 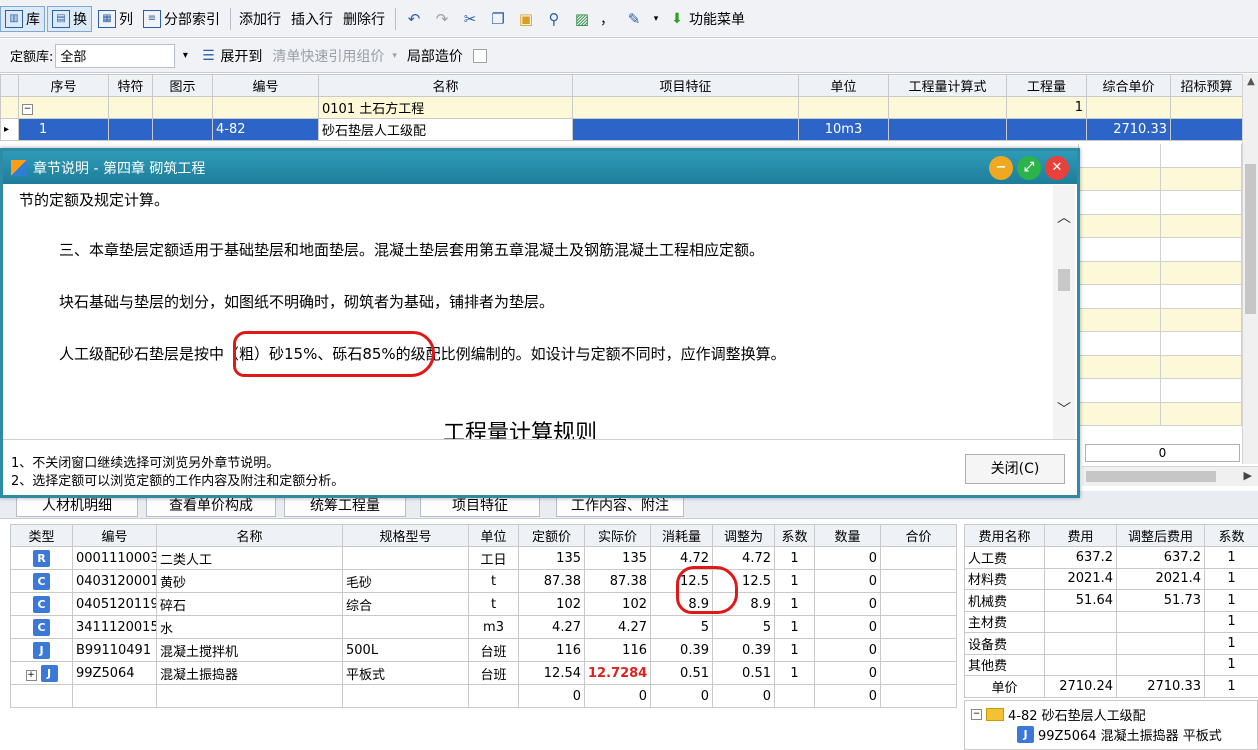 What do you see at coordinates (1111, 664) in the screenshot?
I see `table-row: 其他费 1` at bounding box center [1111, 664].